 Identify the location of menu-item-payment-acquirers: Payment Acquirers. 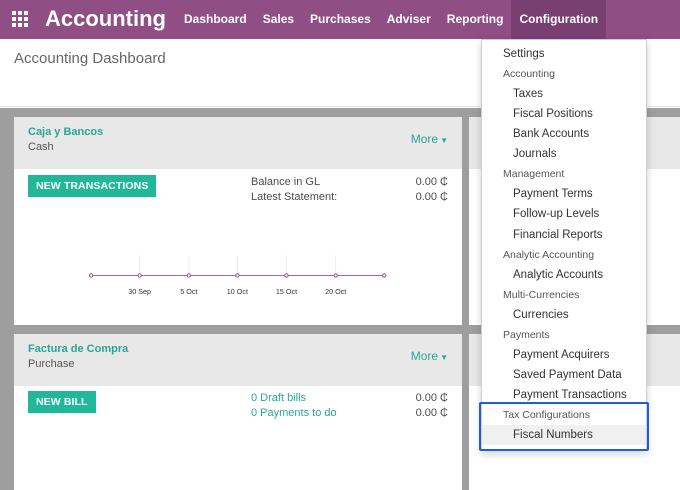
(564, 355).